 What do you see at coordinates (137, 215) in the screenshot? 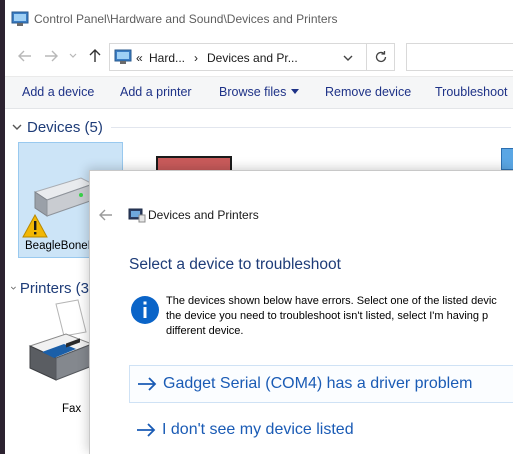
I see `devices-printers-icon` at bounding box center [137, 215].